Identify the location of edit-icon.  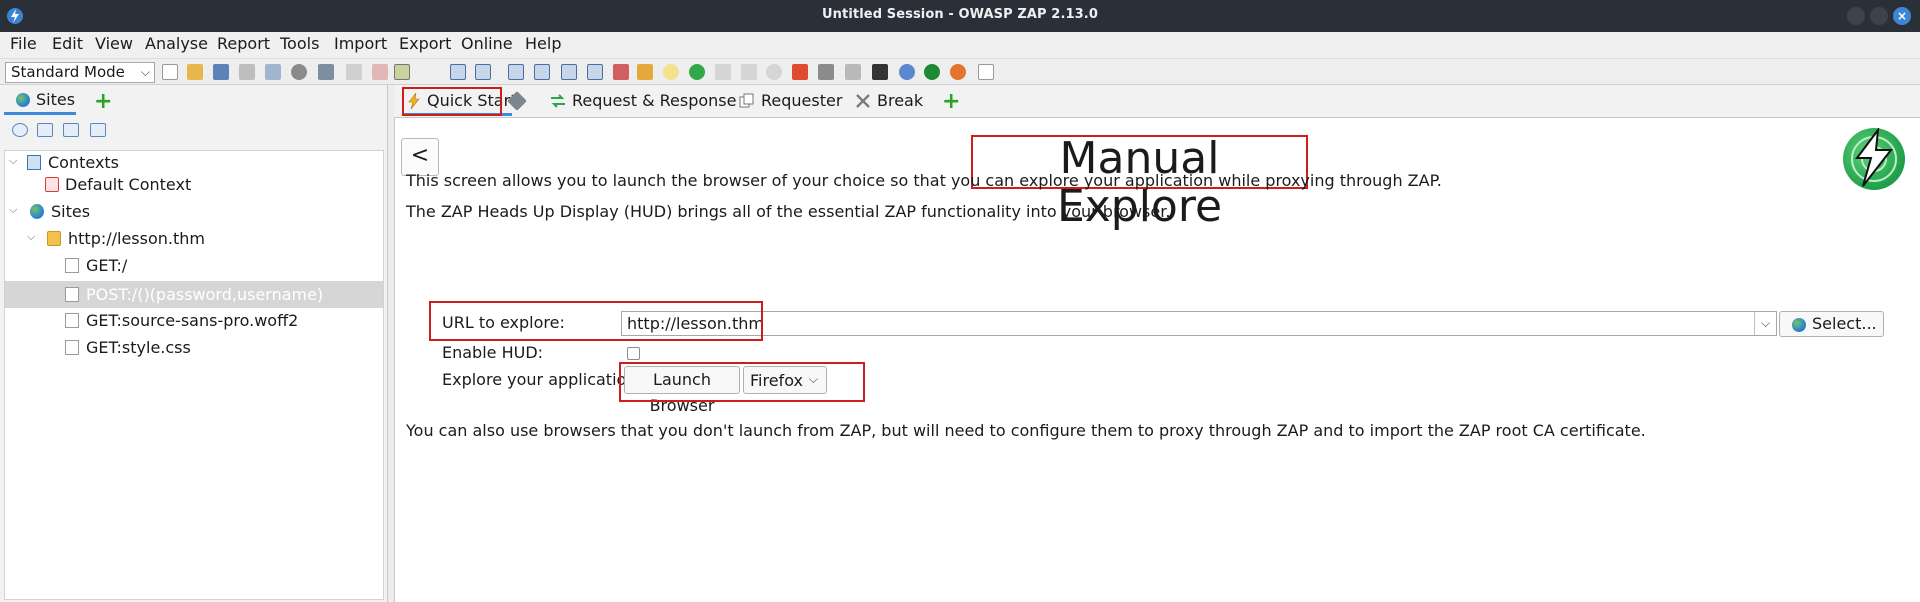
(354, 72).